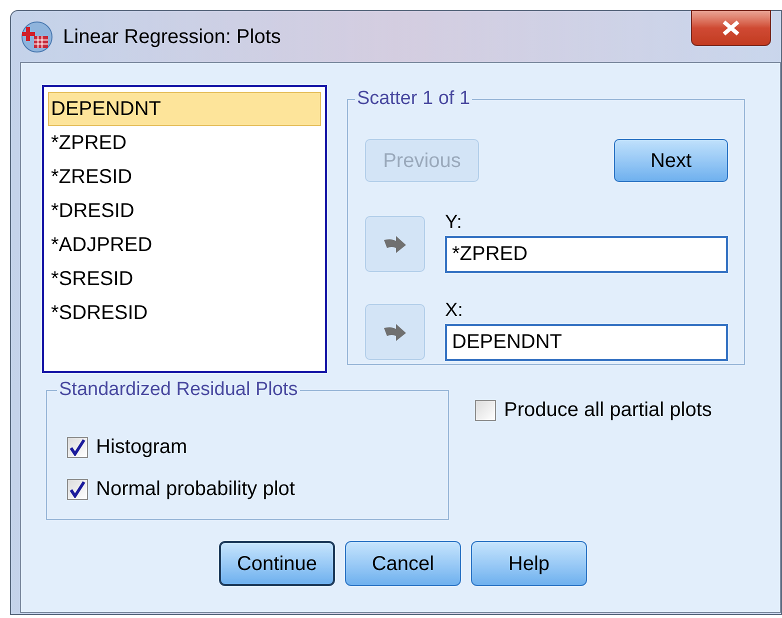  Describe the element at coordinates (184, 109) in the screenshot. I see `list-item: DEPENDNT` at that location.